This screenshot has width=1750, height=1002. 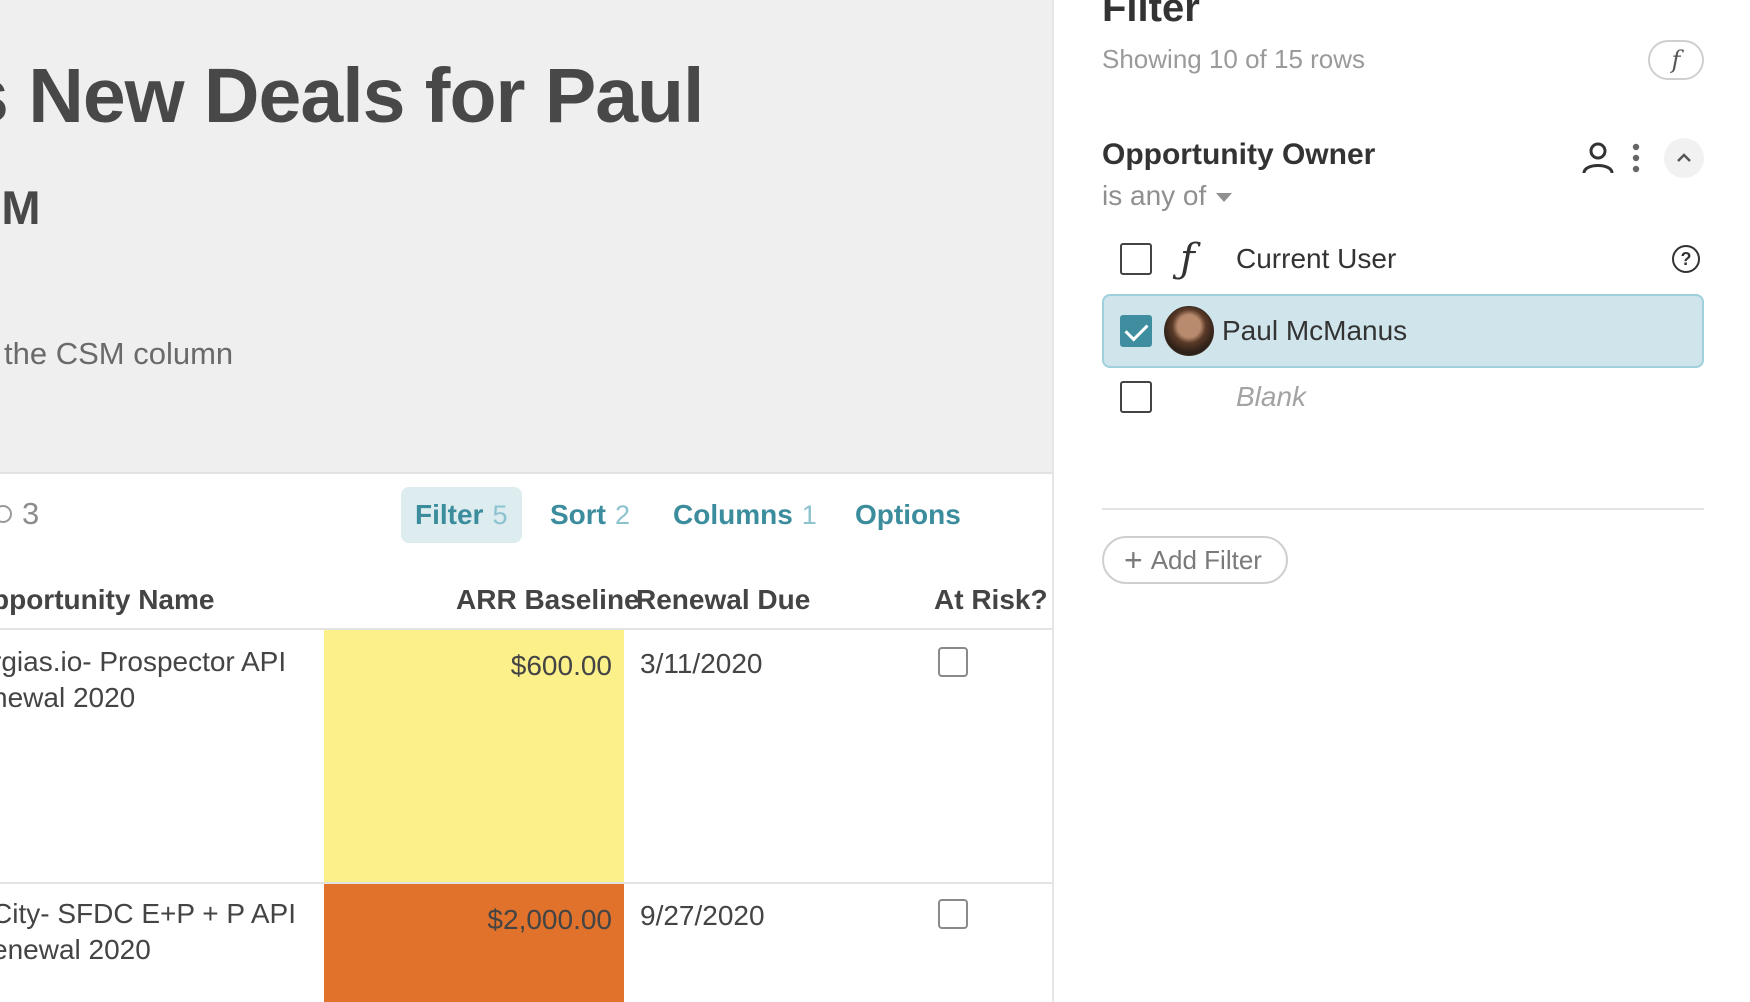 What do you see at coordinates (1598, 158) in the screenshot?
I see `person-icon` at bounding box center [1598, 158].